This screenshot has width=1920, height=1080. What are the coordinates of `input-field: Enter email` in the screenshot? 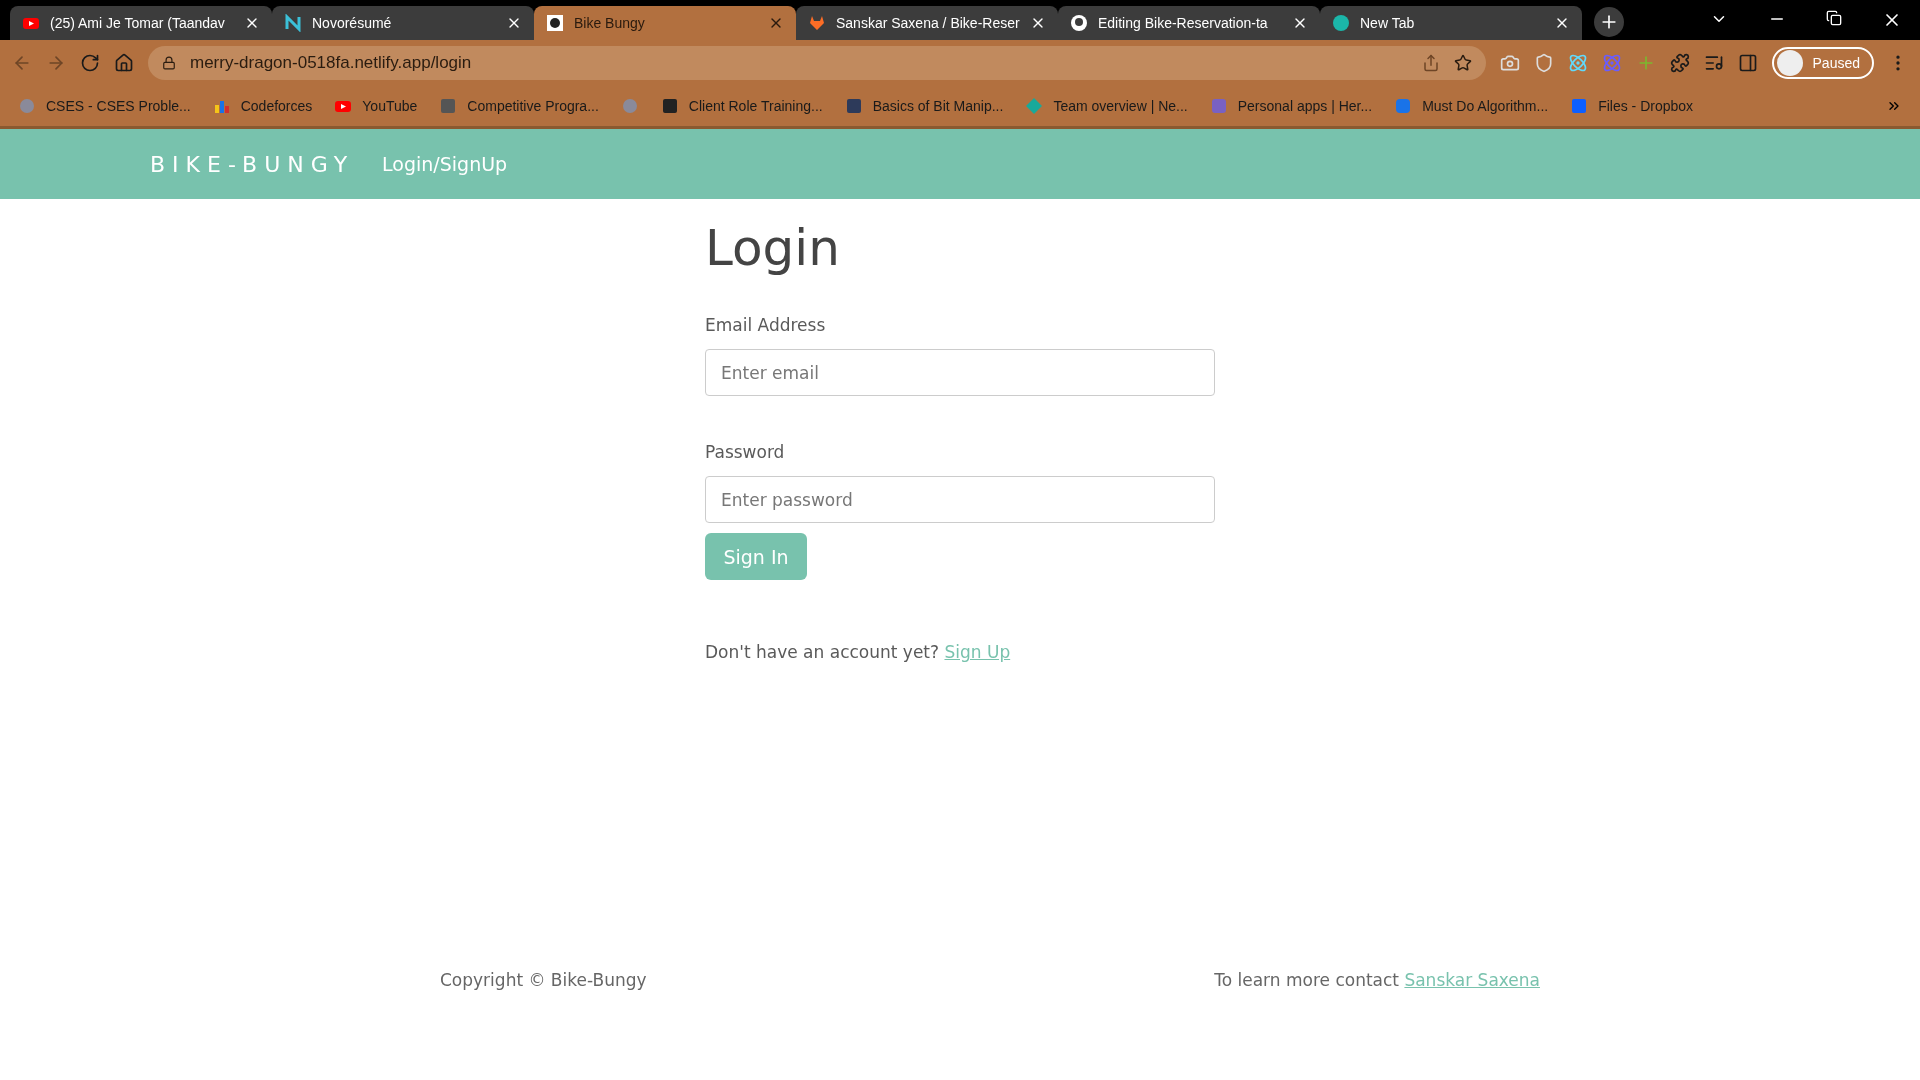 It's located at (960, 372).